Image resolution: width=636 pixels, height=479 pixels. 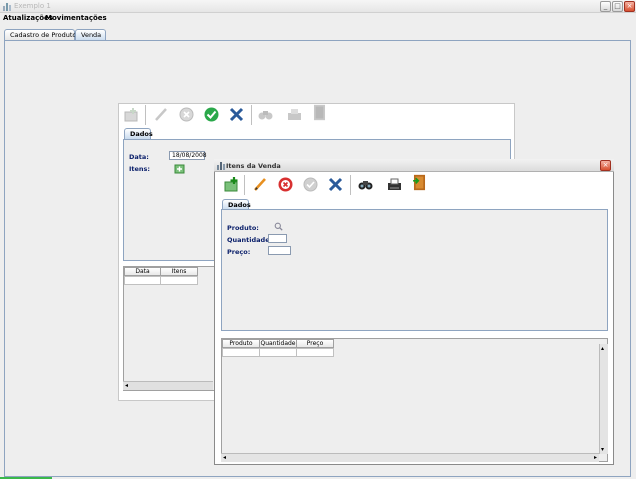 What do you see at coordinates (595, 457) in the screenshot?
I see `scroll-right-icon: ▸` at bounding box center [595, 457].